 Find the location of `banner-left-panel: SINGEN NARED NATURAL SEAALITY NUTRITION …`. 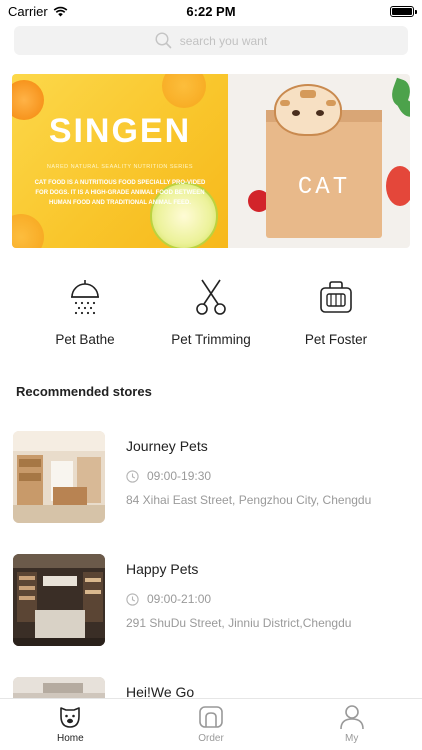

banner-left-panel: SINGEN NARED NATURAL SEAALITY NUTRITION … is located at coordinates (120, 161).